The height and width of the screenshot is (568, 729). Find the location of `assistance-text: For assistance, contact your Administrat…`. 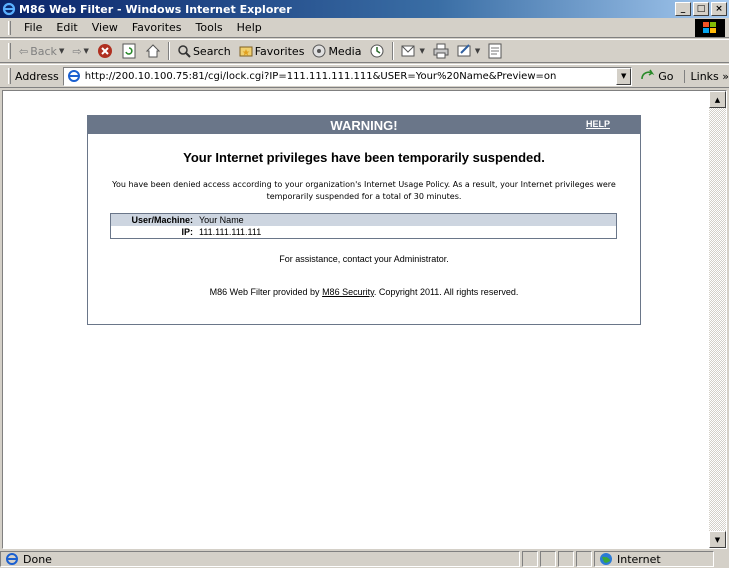

assistance-text: For assistance, contact your Administrat… is located at coordinates (364, 259).